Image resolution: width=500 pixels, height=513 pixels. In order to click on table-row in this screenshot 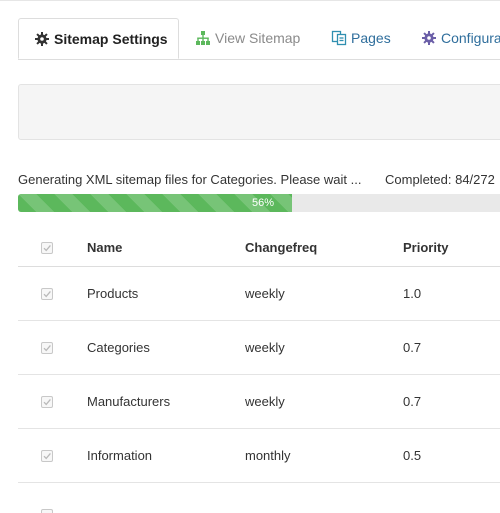, I will do `click(259, 498)`.